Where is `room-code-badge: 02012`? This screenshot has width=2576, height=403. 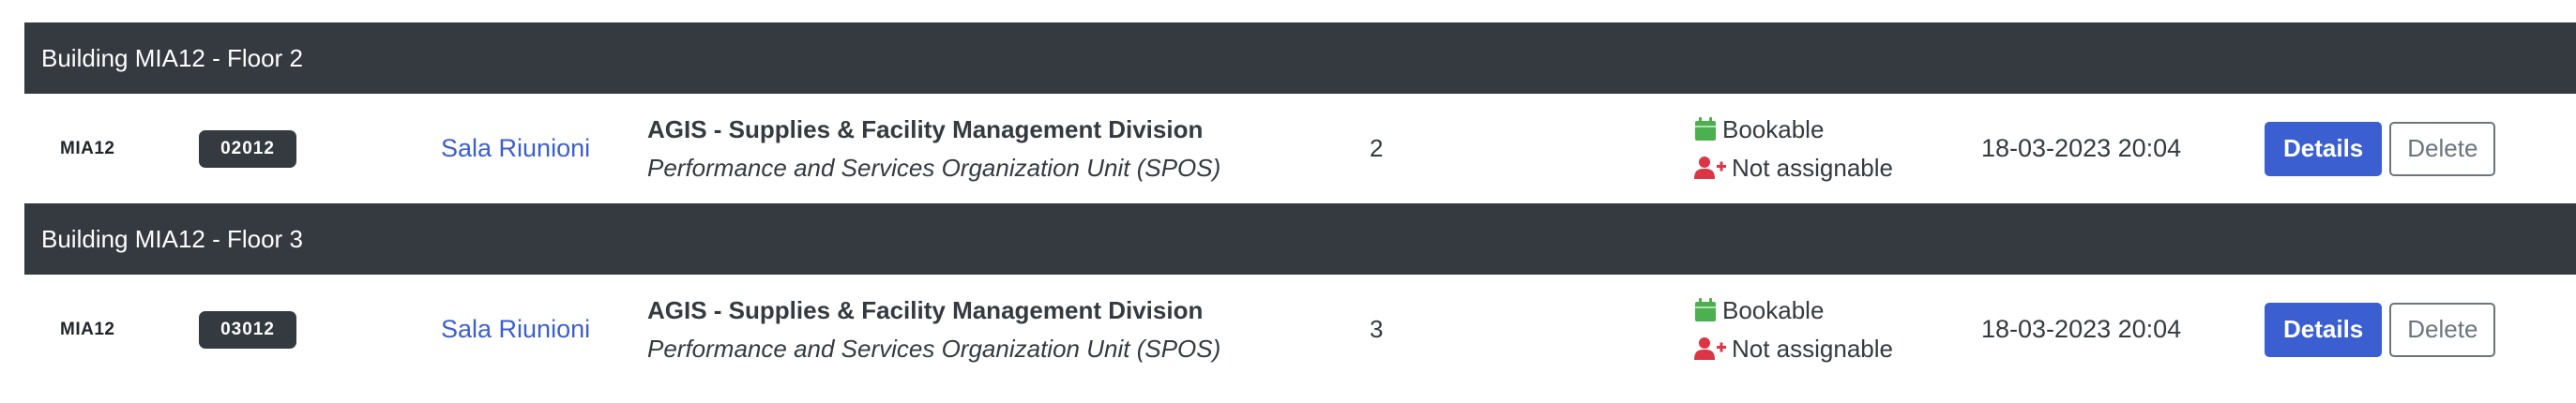 room-code-badge: 02012 is located at coordinates (247, 148).